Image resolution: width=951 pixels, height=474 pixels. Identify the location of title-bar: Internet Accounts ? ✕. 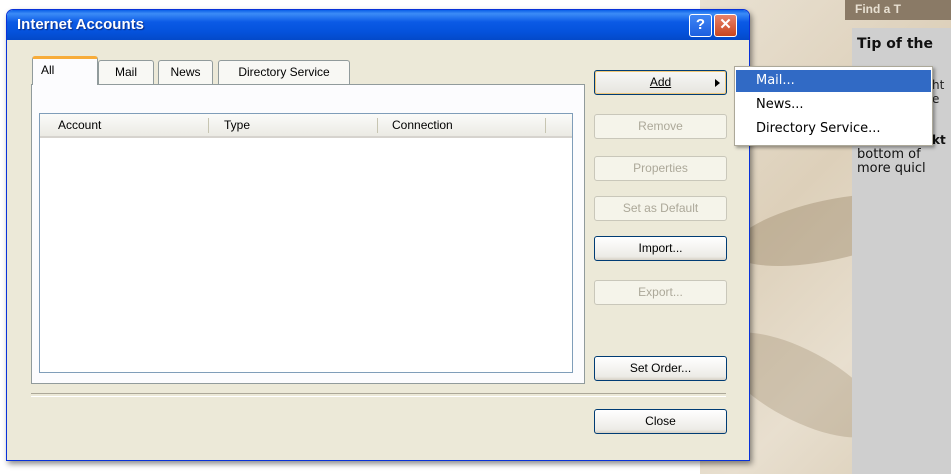
(378, 25).